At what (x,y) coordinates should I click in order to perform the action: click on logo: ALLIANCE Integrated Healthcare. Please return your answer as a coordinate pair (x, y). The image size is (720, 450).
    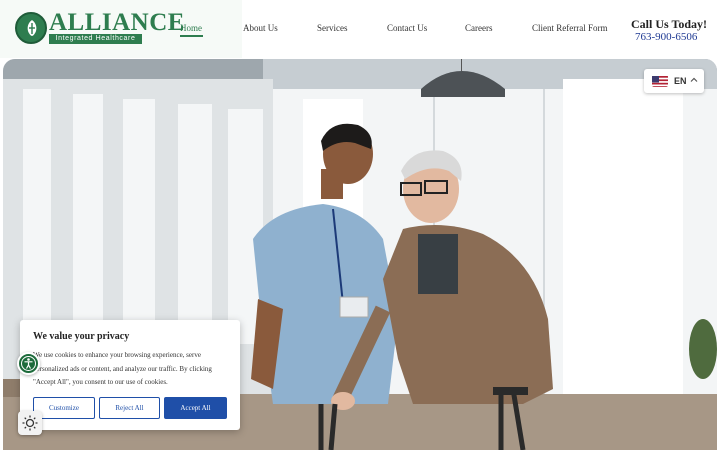
    Looking at the image, I should click on (121, 29).